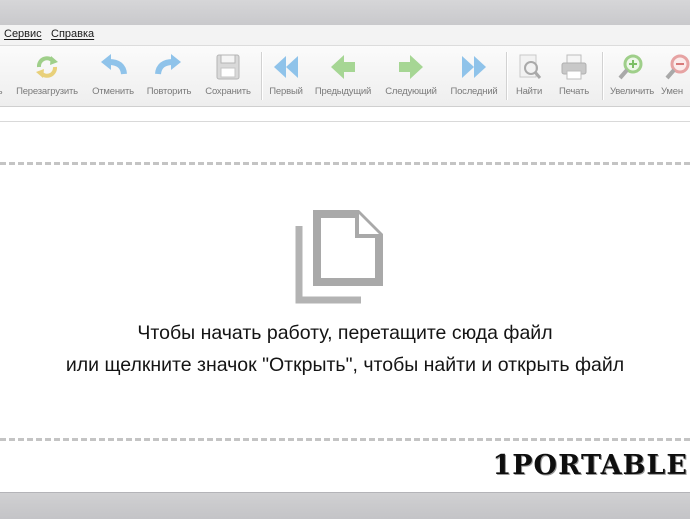 This screenshot has width=690, height=519. What do you see at coordinates (474, 67) in the screenshot?
I see `last-page-icon` at bounding box center [474, 67].